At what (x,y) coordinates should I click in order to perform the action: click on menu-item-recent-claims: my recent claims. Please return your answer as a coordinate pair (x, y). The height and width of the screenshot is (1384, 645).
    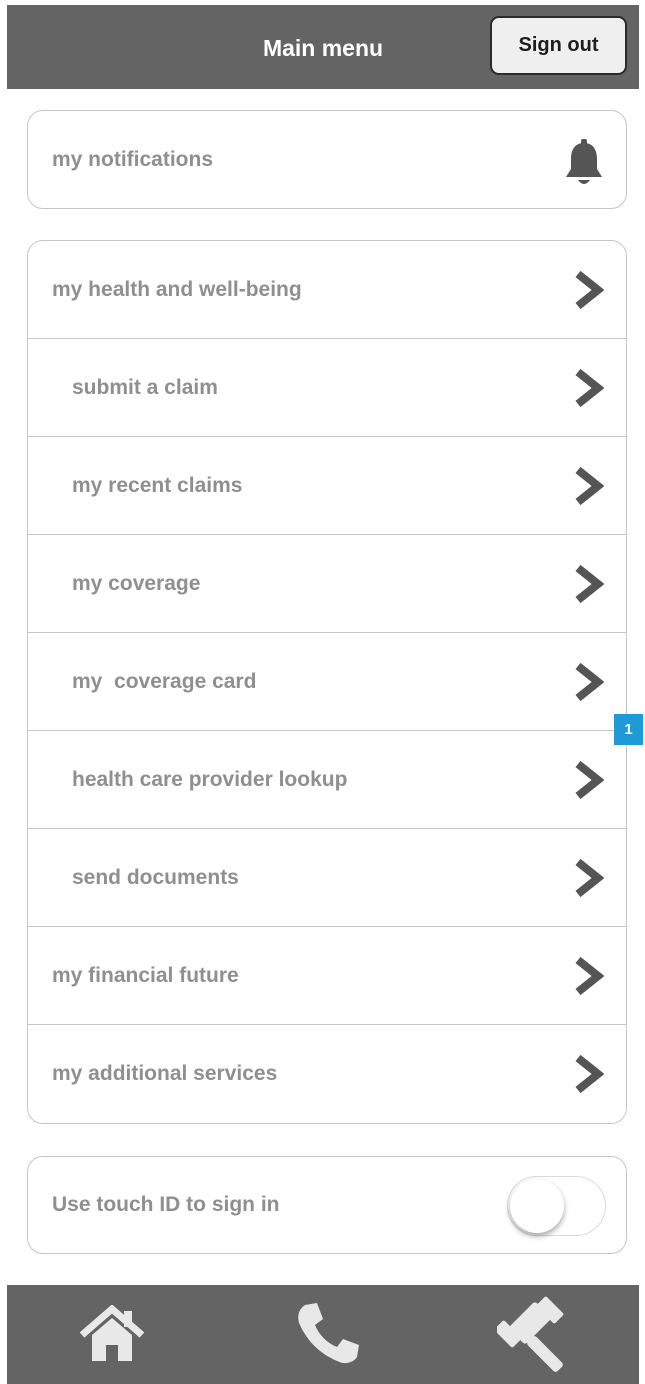
    Looking at the image, I should click on (327, 486).